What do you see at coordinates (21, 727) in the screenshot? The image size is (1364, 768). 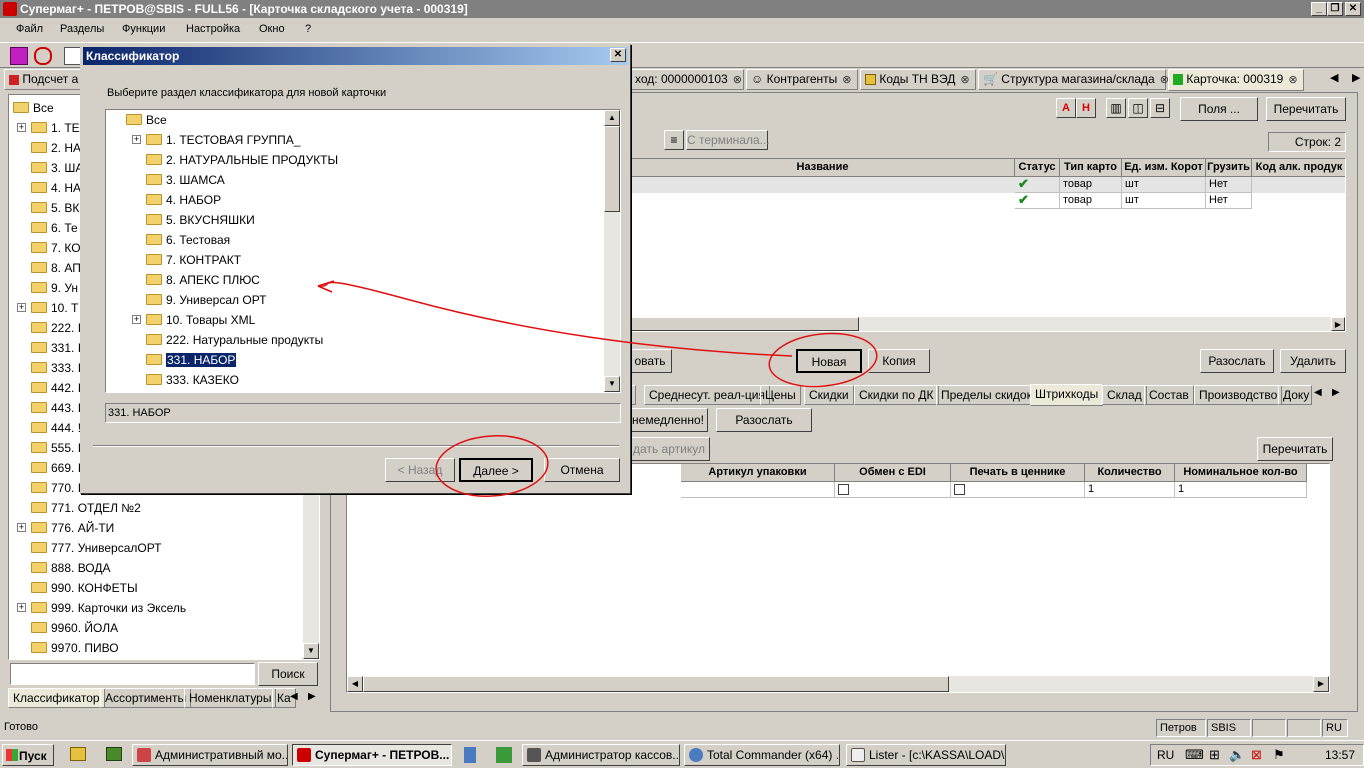 I see `status-text: Готово` at bounding box center [21, 727].